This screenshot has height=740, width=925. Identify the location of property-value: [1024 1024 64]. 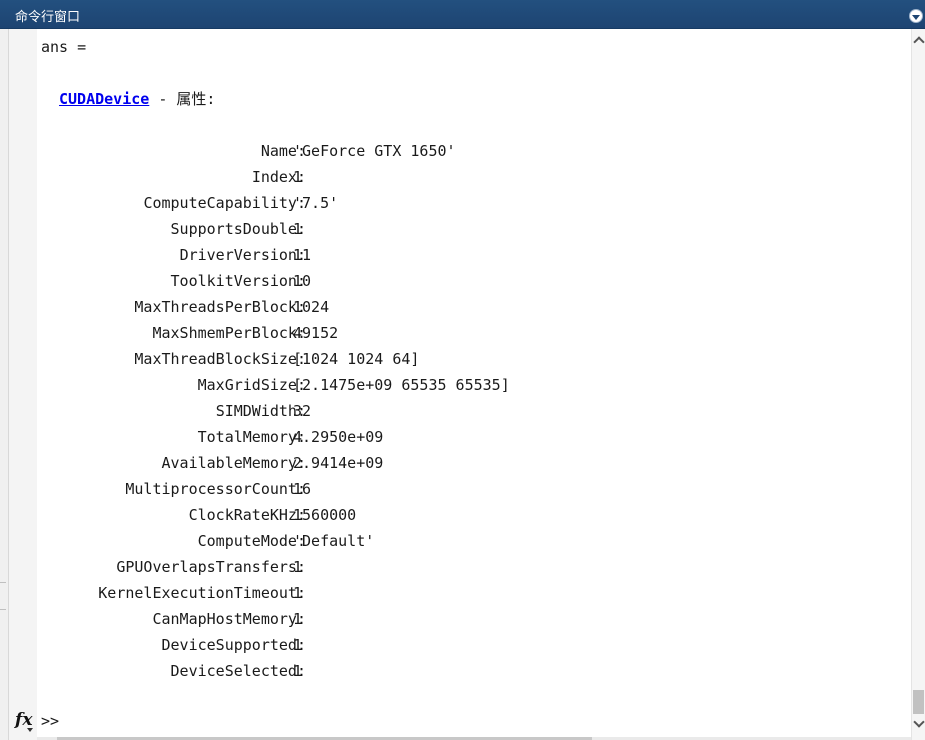
(356, 359).